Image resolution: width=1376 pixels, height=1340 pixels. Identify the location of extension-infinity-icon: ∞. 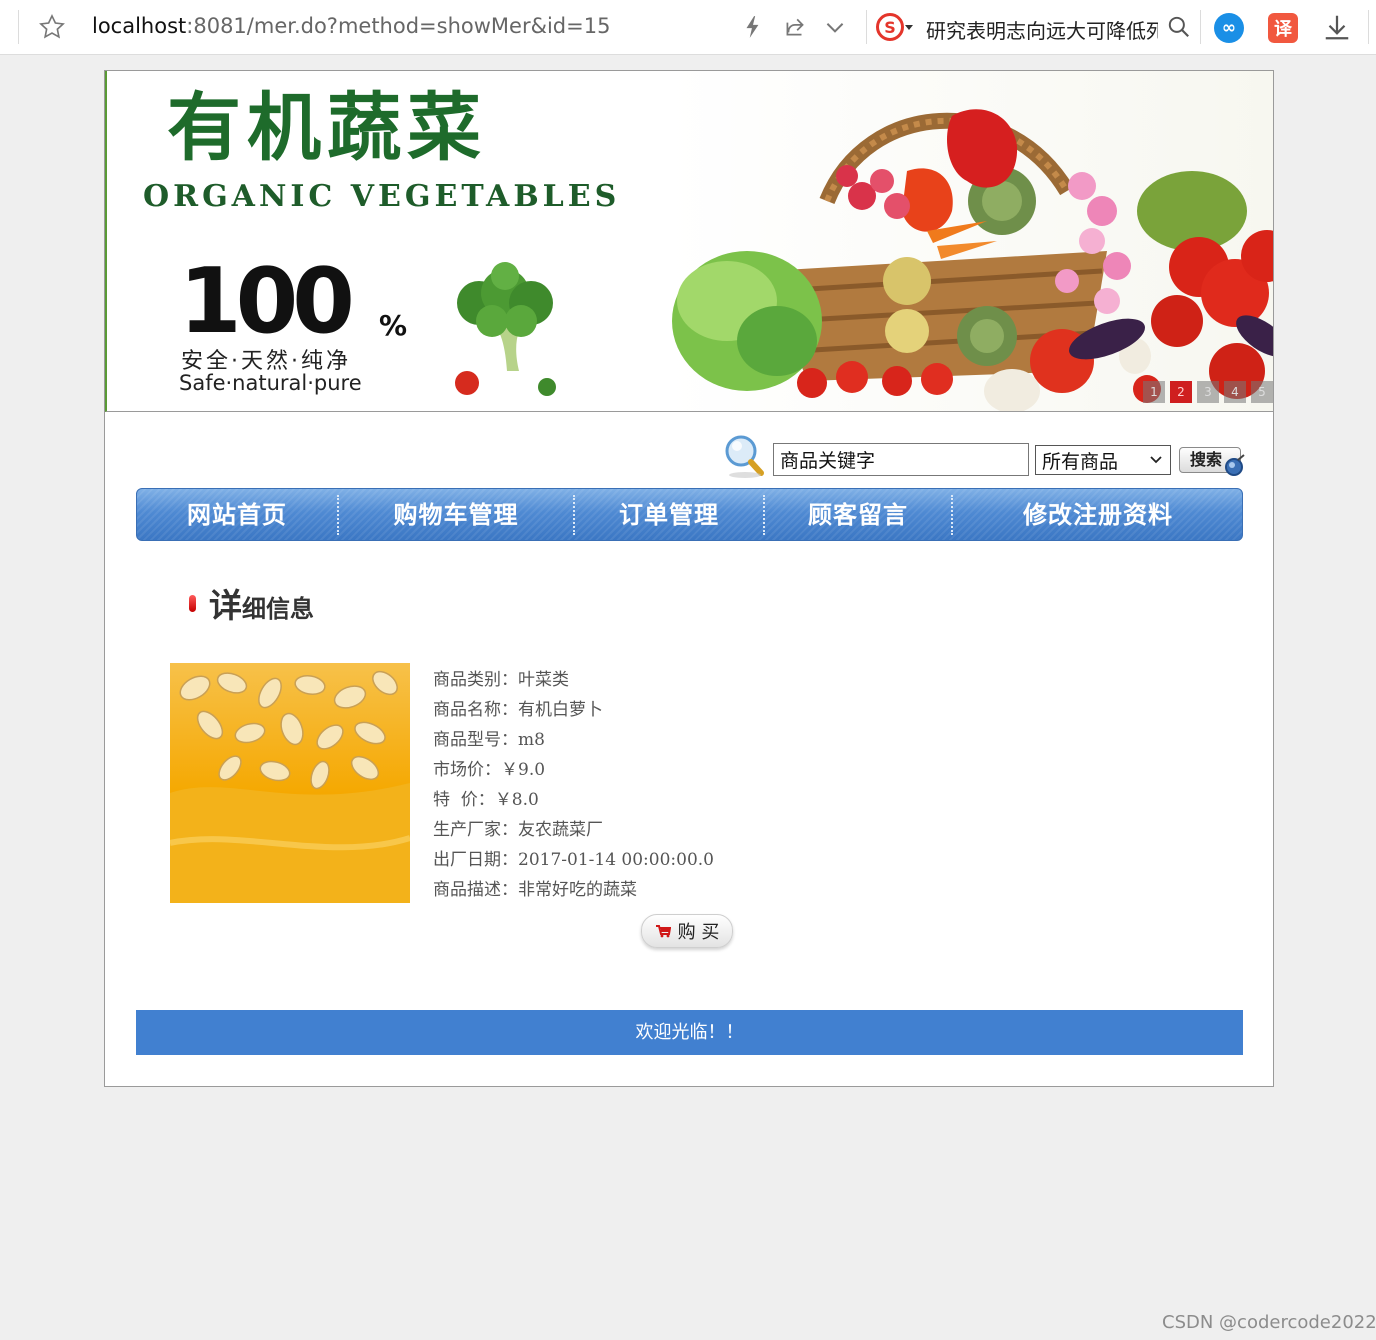
(1229, 28).